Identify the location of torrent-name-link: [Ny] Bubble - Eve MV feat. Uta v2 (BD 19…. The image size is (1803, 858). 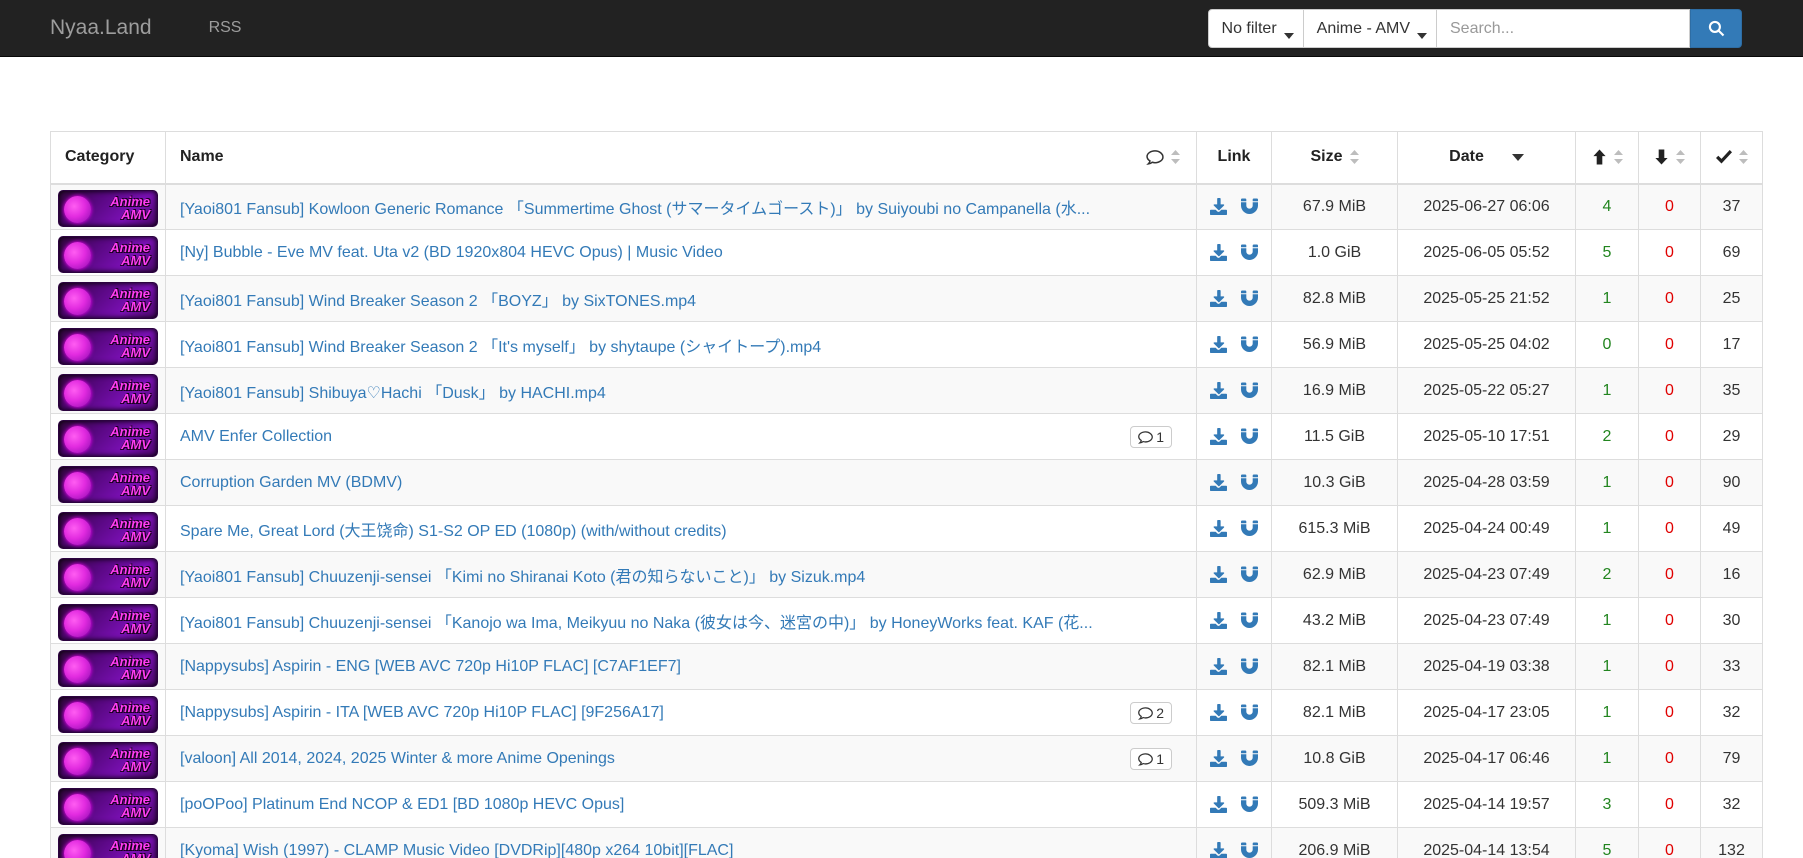
(451, 253).